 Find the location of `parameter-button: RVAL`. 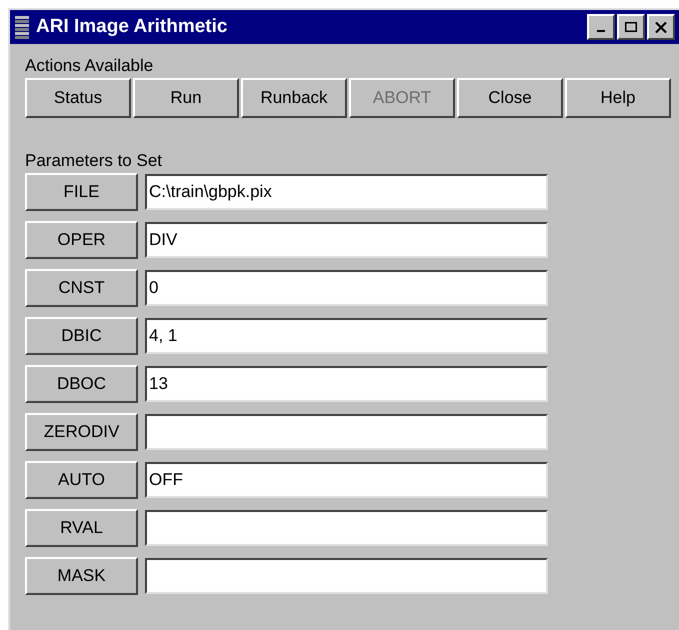

parameter-button: RVAL is located at coordinates (81, 528).